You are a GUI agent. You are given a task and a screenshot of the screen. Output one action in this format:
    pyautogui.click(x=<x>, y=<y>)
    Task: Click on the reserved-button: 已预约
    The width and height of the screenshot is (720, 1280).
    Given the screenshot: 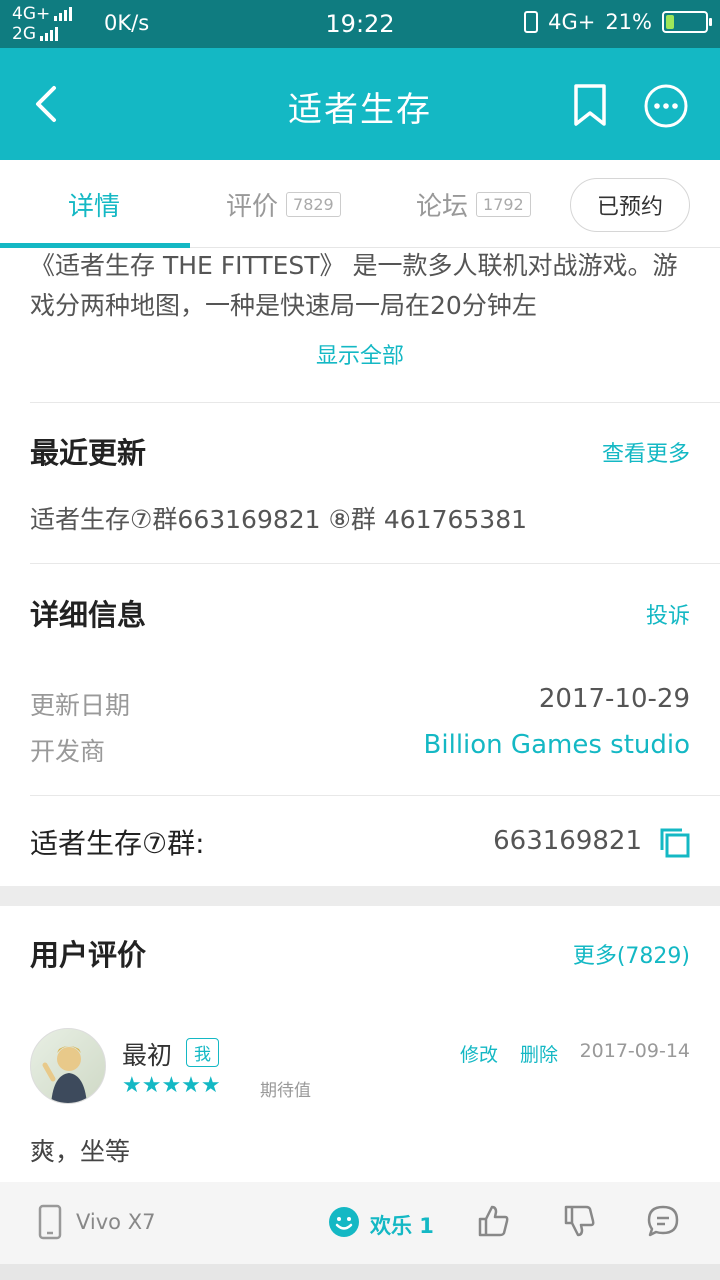 What is the action you would take?
    pyautogui.click(x=630, y=205)
    